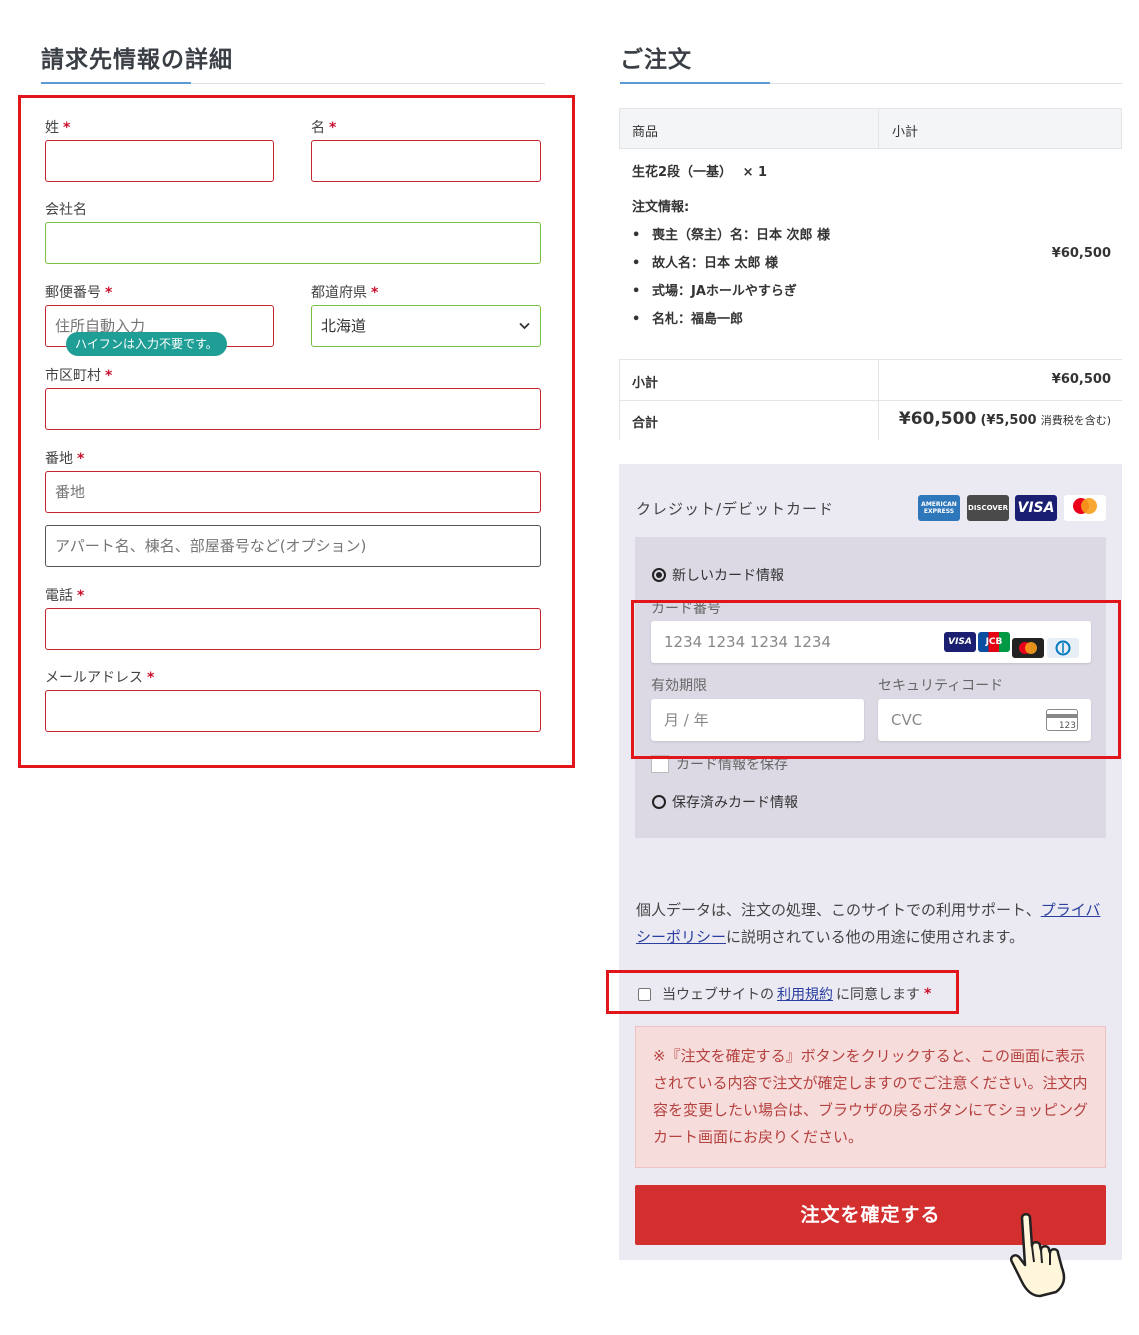 This screenshot has width=1139, height=1335. What do you see at coordinates (755, 172) in the screenshot?
I see `product-quantity: × 1` at bounding box center [755, 172].